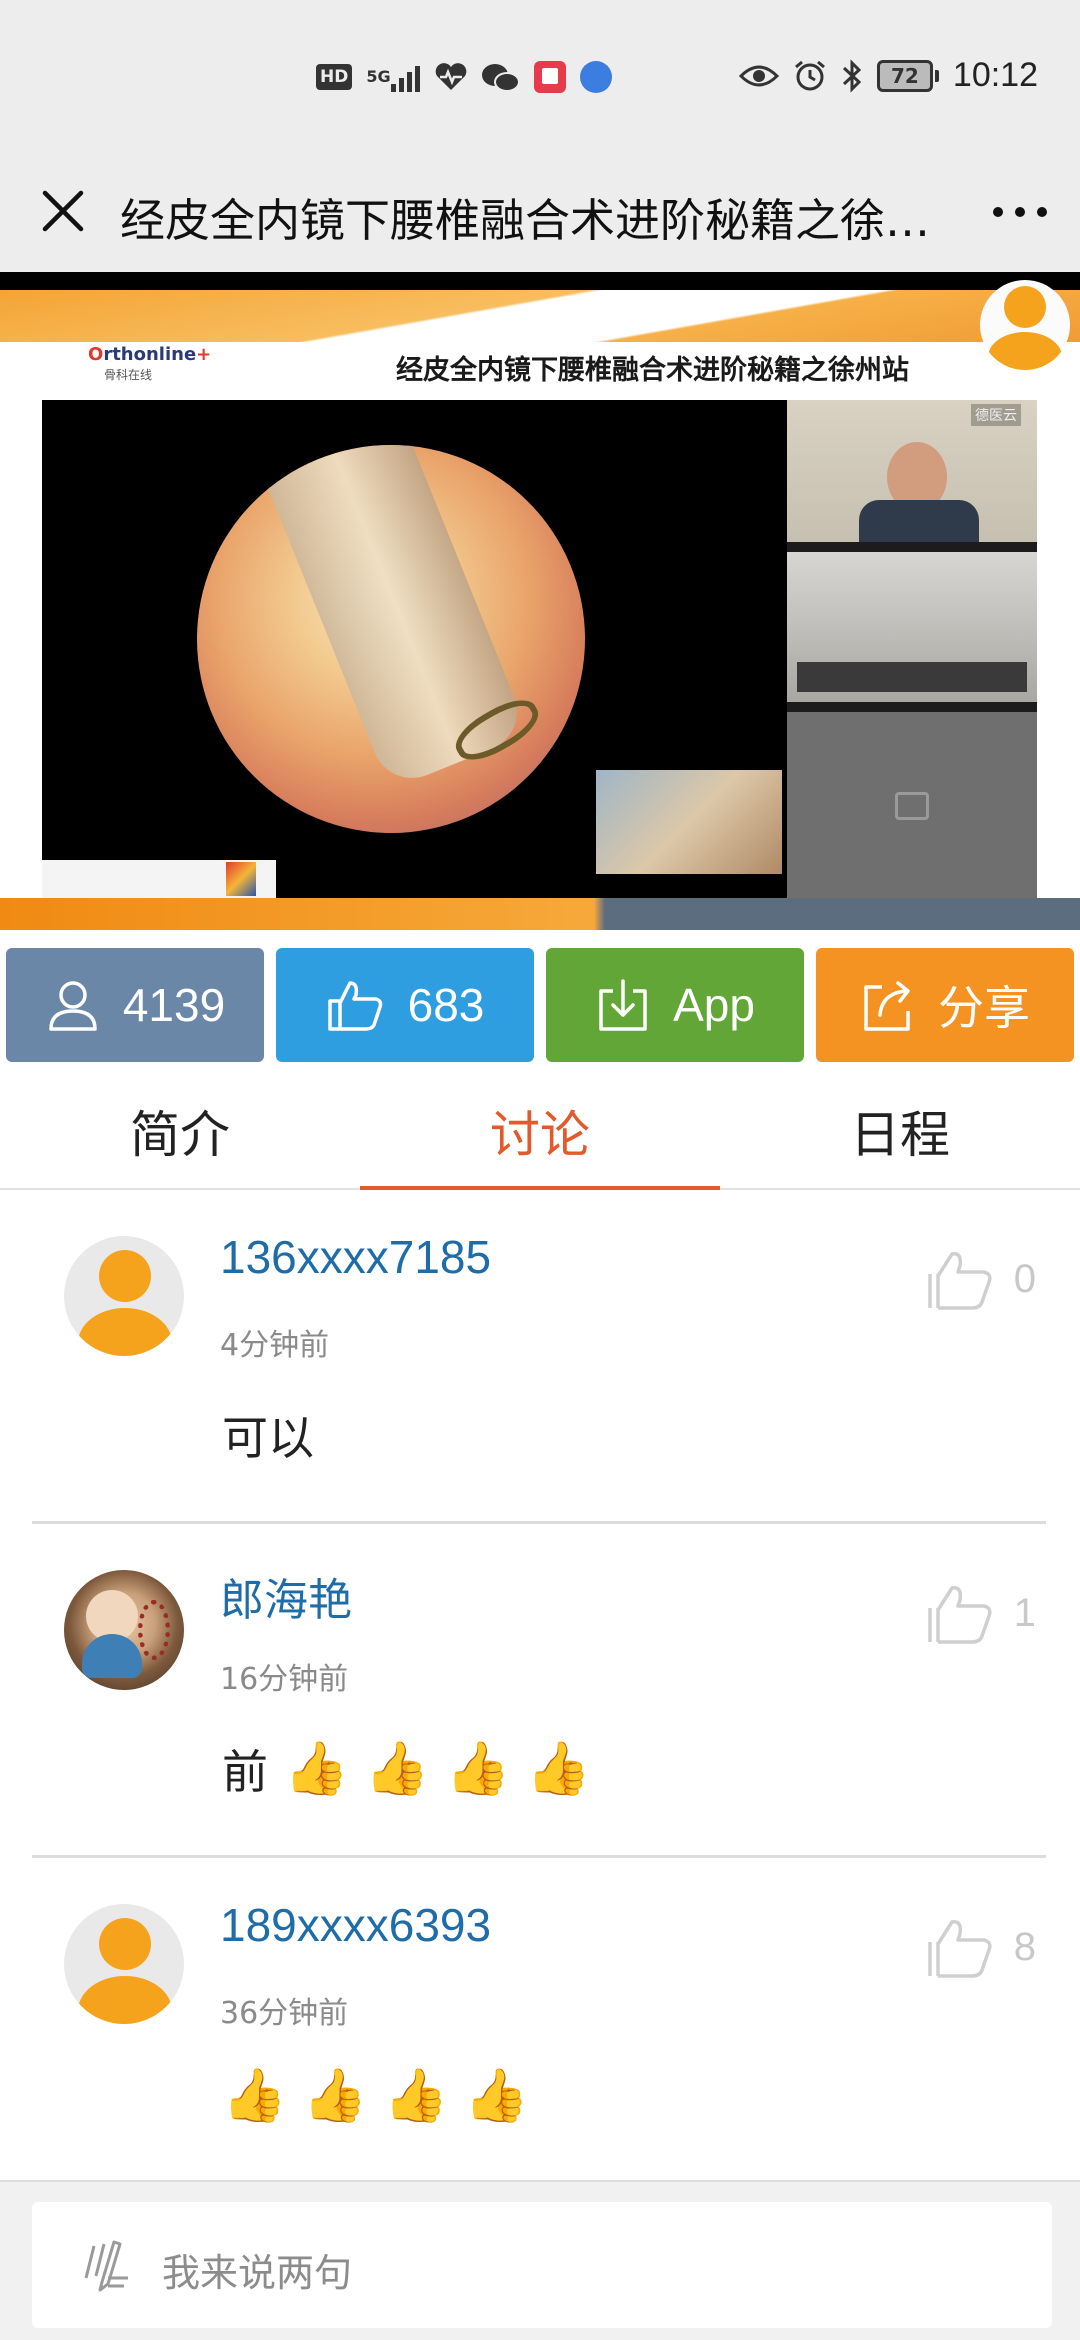 This screenshot has width=1080, height=2340. What do you see at coordinates (284, 1679) in the screenshot?
I see `comment-time: 16分钟前` at bounding box center [284, 1679].